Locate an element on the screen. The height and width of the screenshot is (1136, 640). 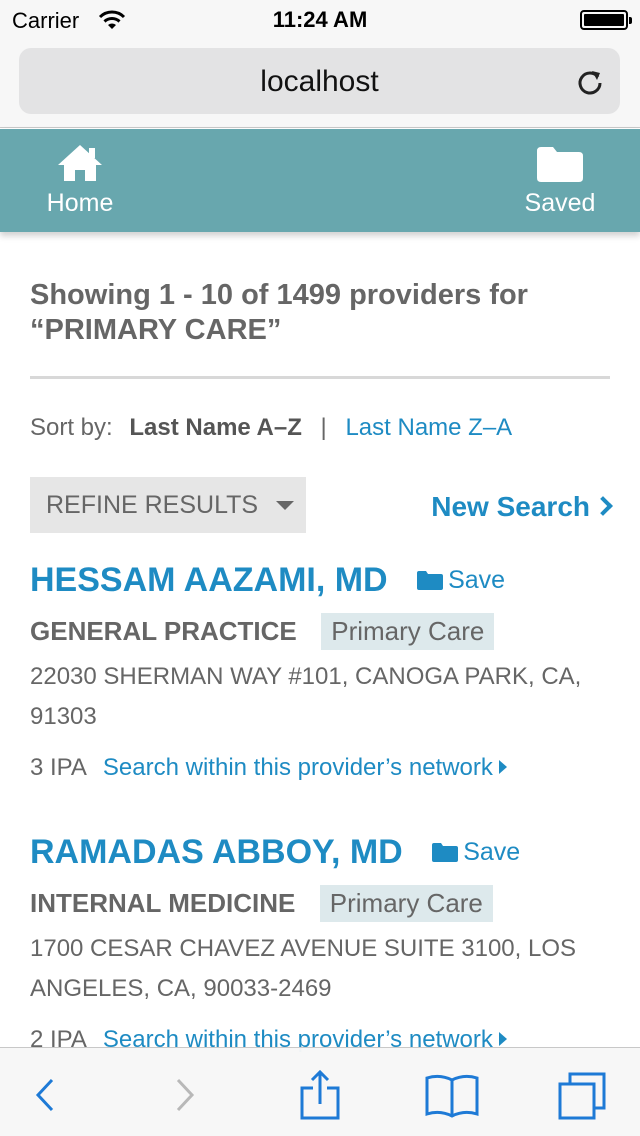
battery-icon is located at coordinates (606, 20).